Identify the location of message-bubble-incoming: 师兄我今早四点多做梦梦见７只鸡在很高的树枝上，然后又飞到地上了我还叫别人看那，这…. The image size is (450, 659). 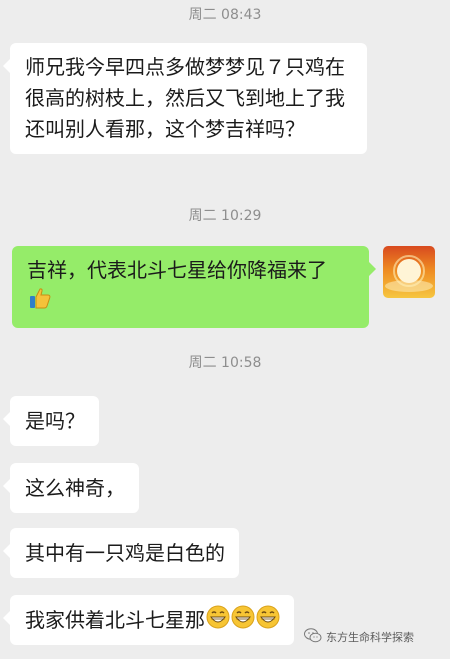
(185, 98).